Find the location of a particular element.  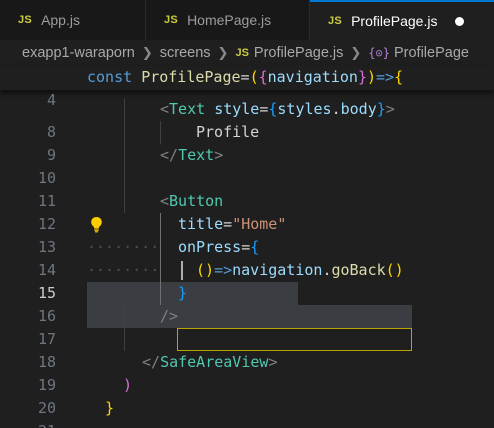

sticky-scroll-header: 4 const ProfilePage=({navigation})=>{ is located at coordinates (247, 87).